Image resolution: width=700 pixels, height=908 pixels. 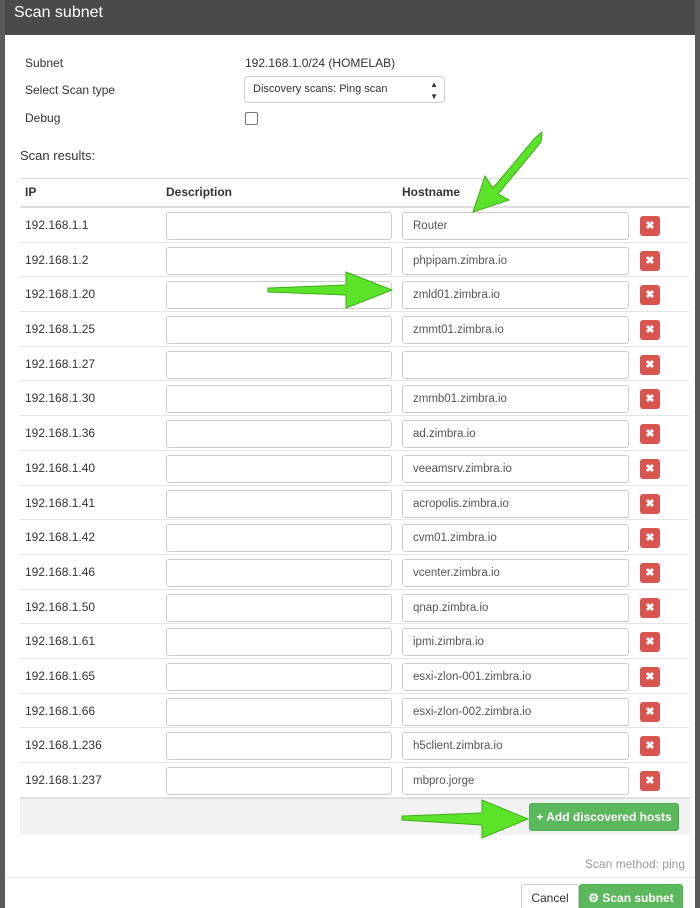 I want to click on gears-icon: ⚙, so click(x=595, y=898).